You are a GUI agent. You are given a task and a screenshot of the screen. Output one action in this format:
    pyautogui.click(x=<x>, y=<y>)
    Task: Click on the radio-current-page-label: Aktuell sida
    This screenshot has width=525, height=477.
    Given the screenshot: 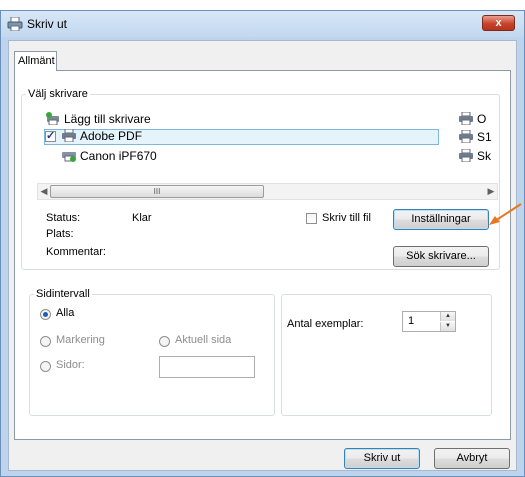 What is the action you would take?
    pyautogui.click(x=203, y=340)
    